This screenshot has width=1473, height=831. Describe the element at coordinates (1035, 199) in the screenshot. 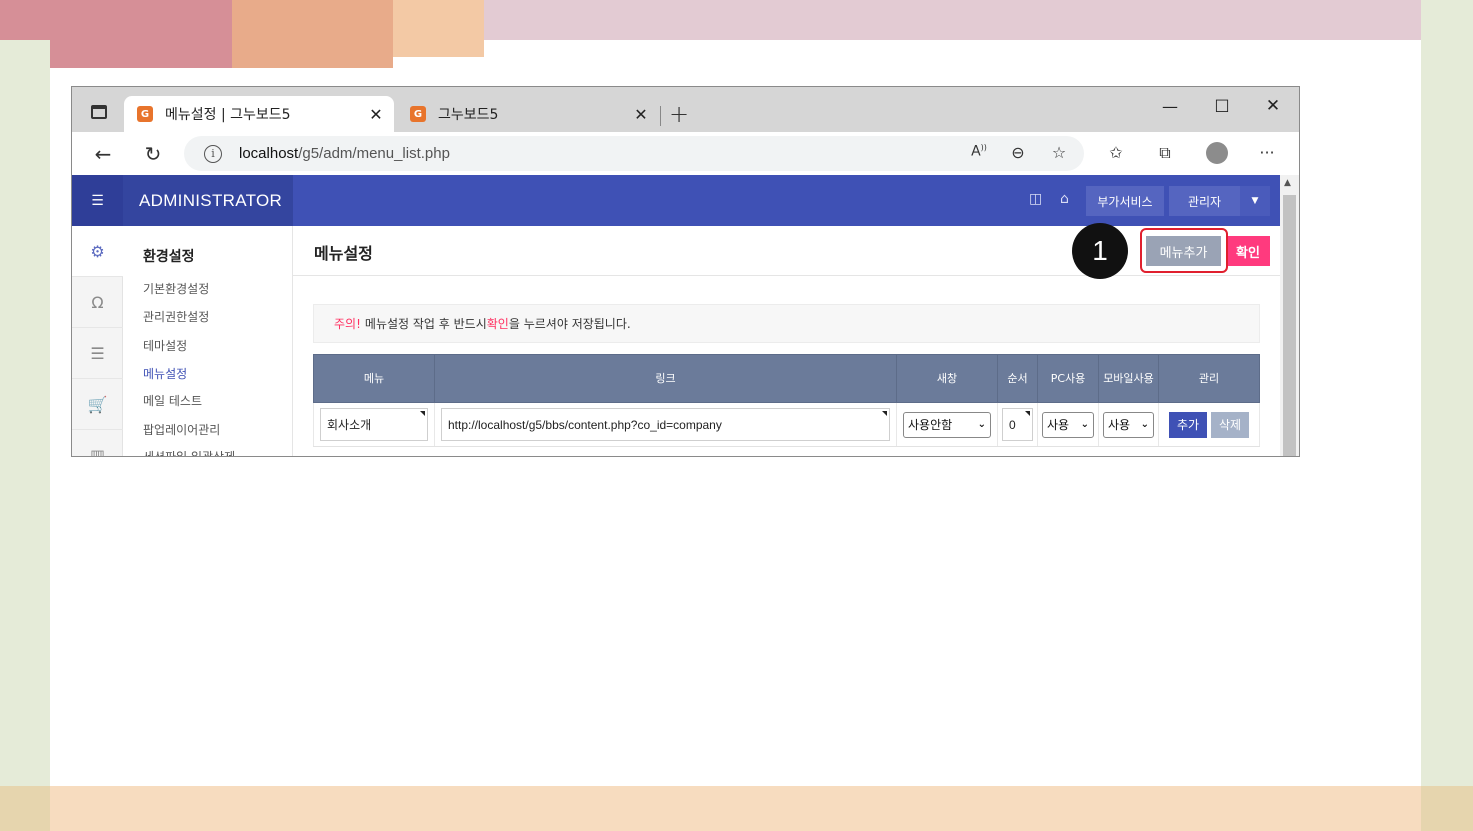

I see `shop-icon: ◫` at that location.